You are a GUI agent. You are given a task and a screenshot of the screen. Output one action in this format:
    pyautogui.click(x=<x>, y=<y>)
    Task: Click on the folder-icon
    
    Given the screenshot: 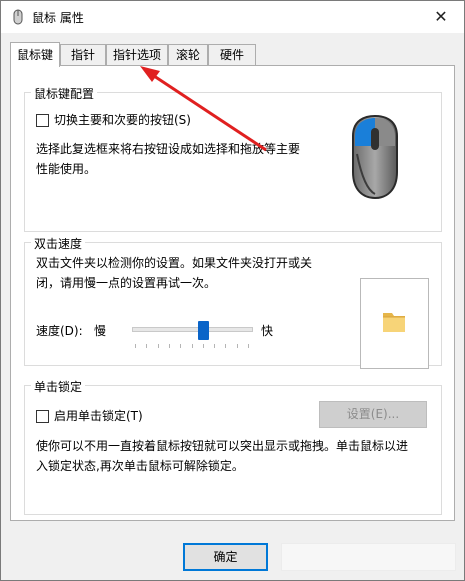 What is the action you would take?
    pyautogui.click(x=395, y=321)
    